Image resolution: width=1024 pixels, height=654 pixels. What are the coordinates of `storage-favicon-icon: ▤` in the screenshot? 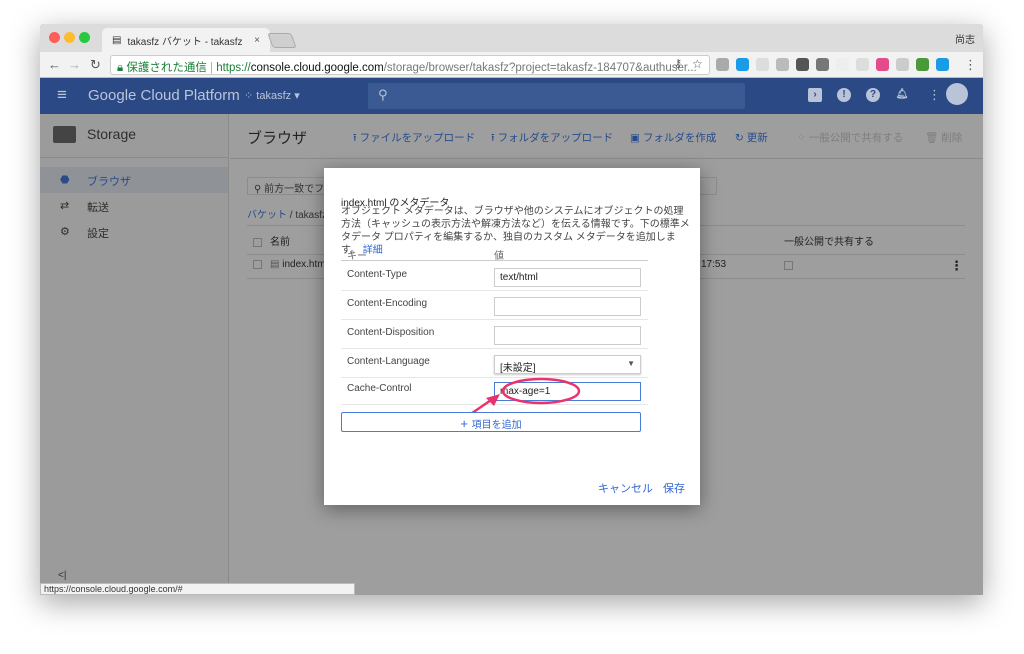 It's located at (117, 40).